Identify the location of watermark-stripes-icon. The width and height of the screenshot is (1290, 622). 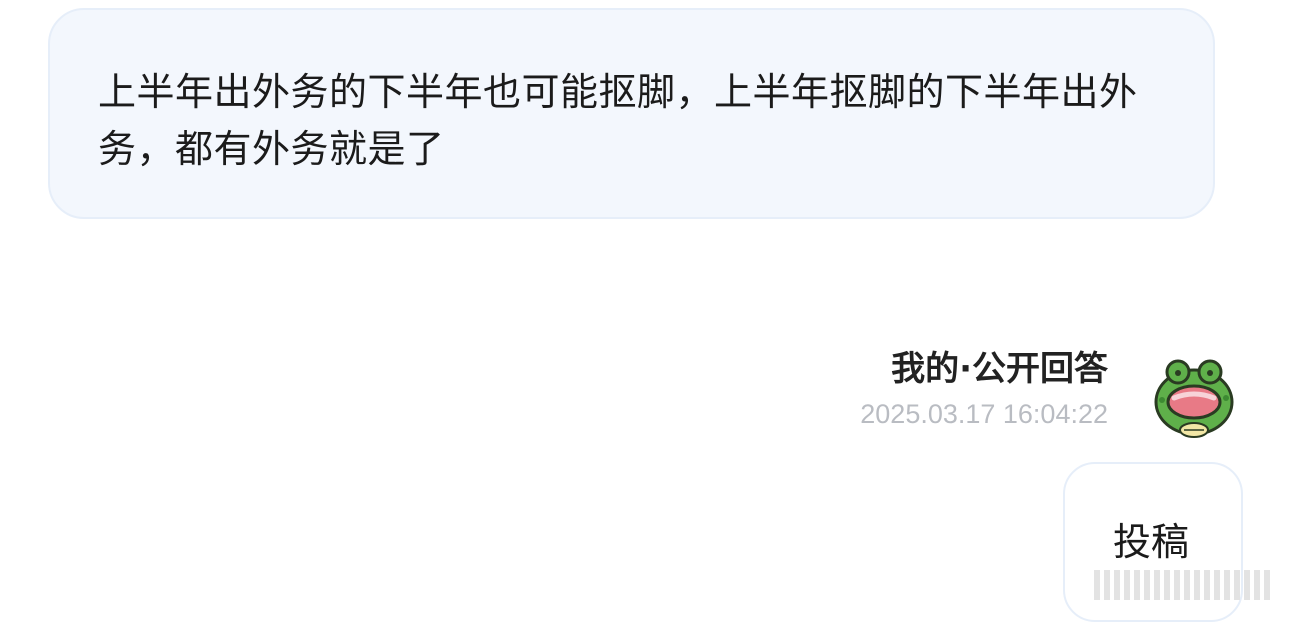
(1182, 585).